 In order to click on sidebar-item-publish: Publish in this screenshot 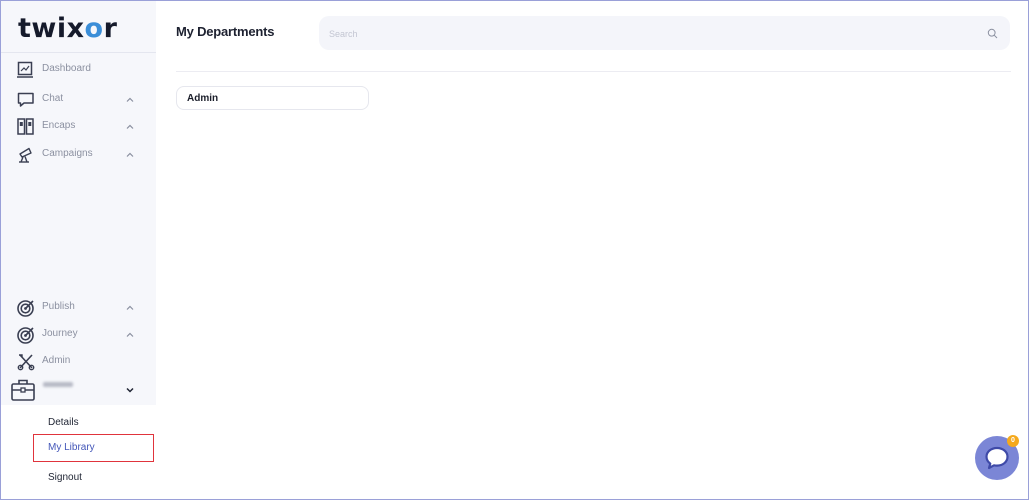, I will do `click(78, 308)`.